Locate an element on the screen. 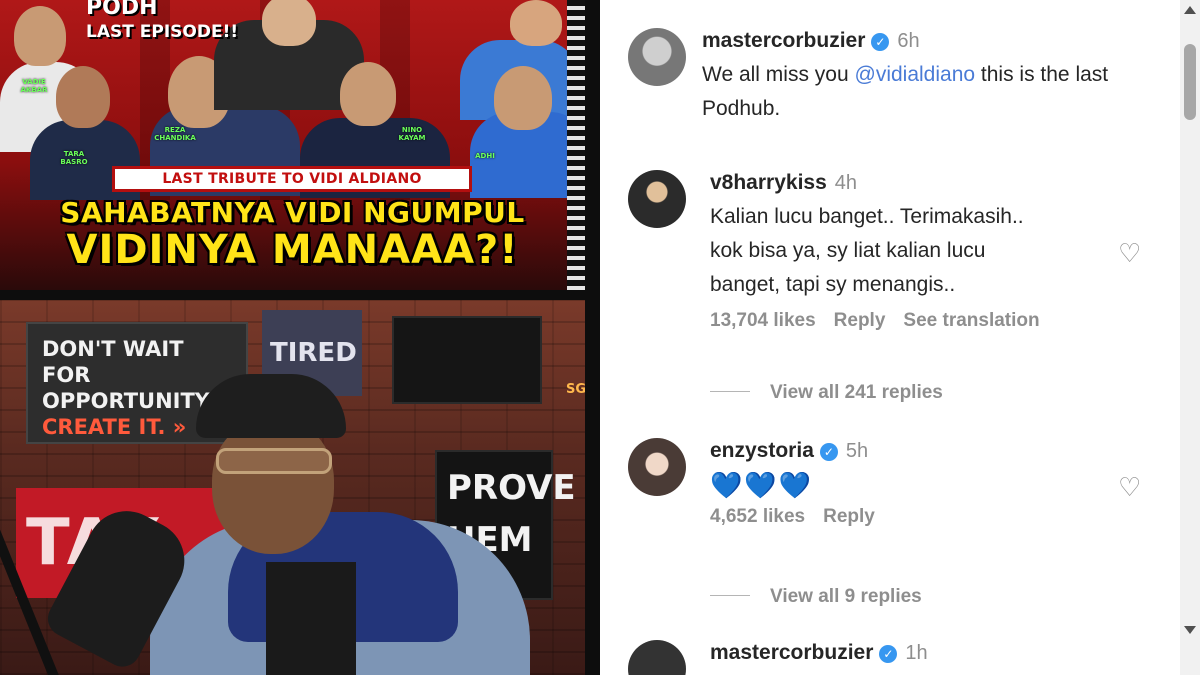 This screenshot has height=675, width=1200. name-tag: REZA CHANDIKA is located at coordinates (175, 134).